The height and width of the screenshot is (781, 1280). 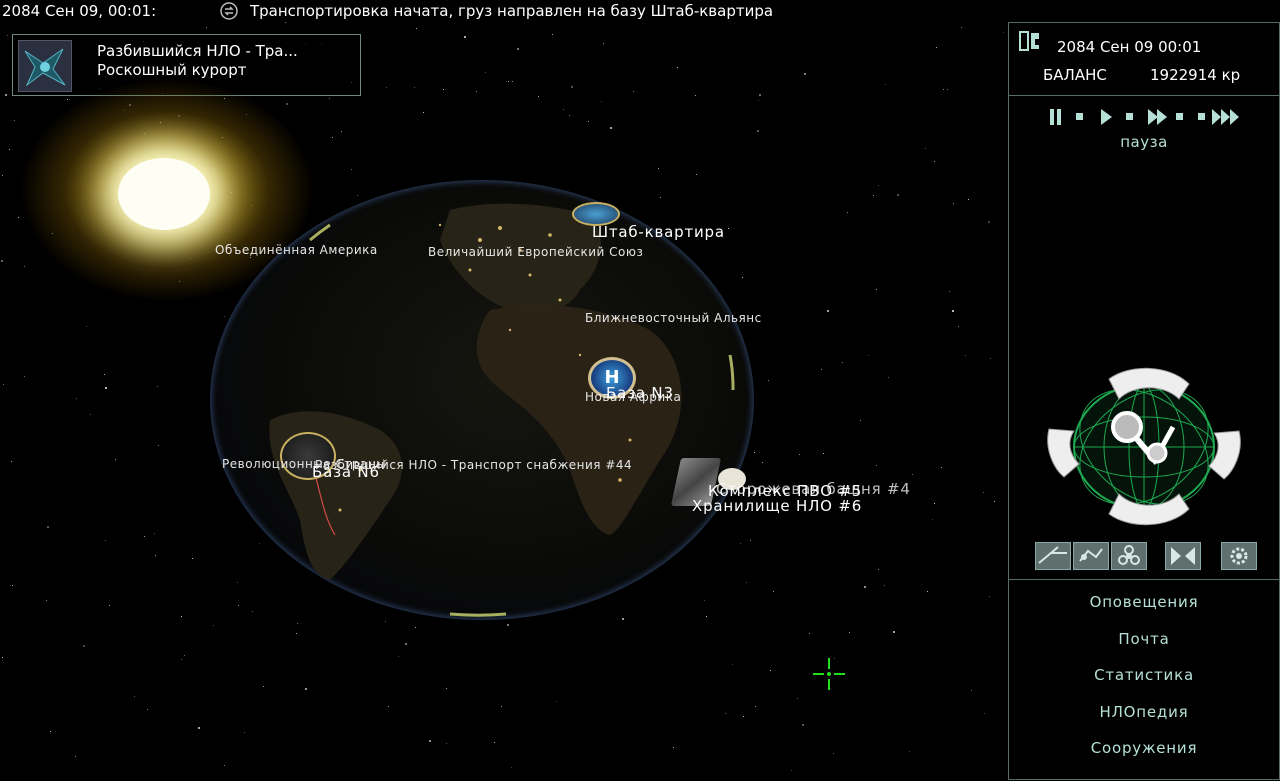 I want to click on menu-alerts: Оповещения, so click(x=1144, y=602).